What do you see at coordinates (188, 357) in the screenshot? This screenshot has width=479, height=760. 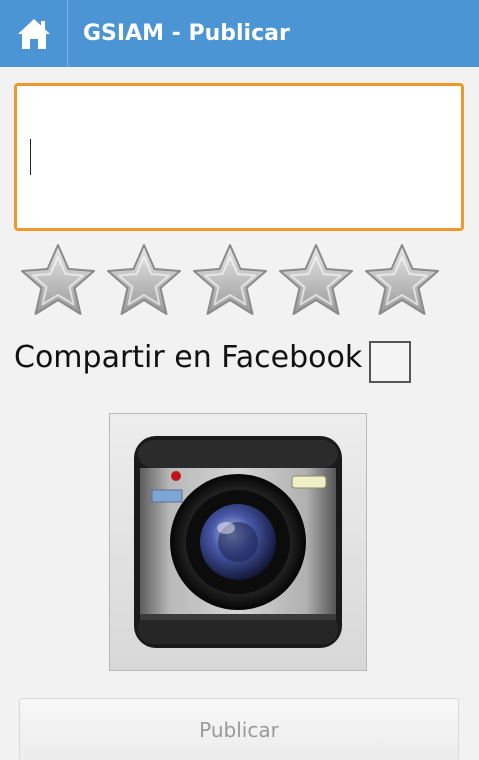 I see `facebook-share-label: Compartir en Facebook` at bounding box center [188, 357].